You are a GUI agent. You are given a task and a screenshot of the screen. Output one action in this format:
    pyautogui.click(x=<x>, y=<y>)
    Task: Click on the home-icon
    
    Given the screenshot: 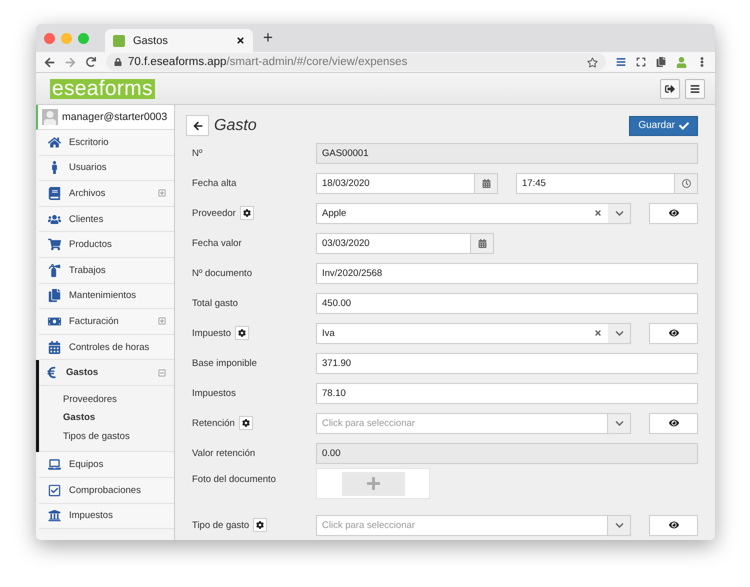 What is the action you would take?
    pyautogui.click(x=54, y=142)
    